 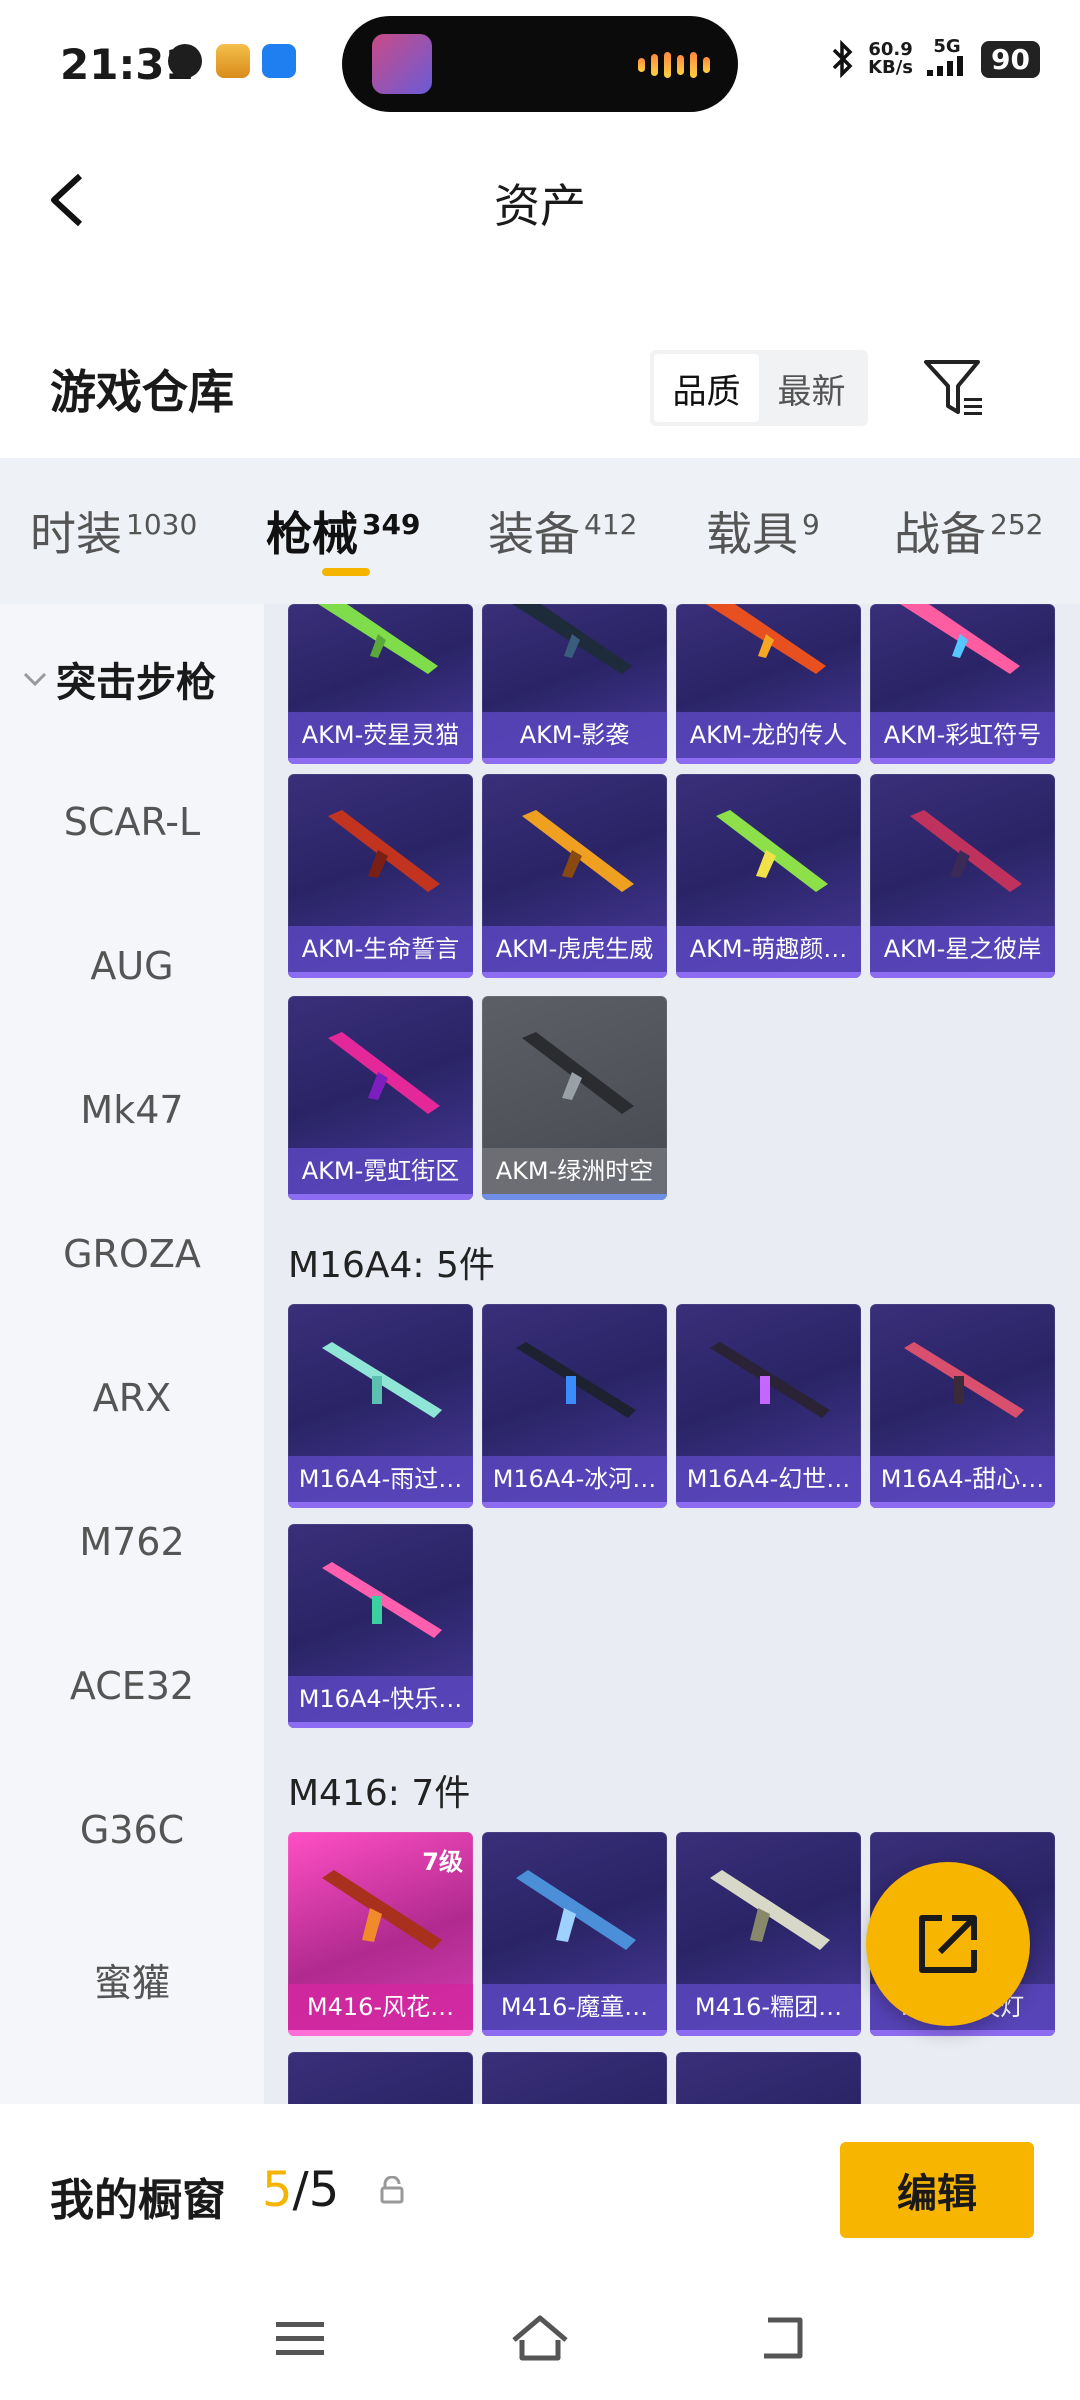 I want to click on item-card: AKM-绿洲时空, so click(x=574, y=1098).